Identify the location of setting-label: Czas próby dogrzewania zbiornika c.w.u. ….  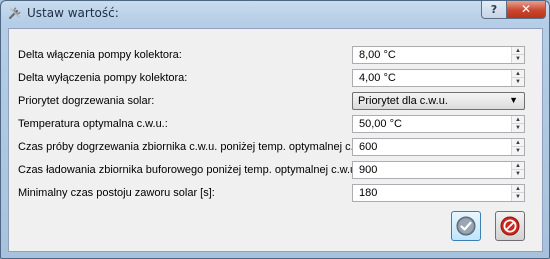
(204, 147).